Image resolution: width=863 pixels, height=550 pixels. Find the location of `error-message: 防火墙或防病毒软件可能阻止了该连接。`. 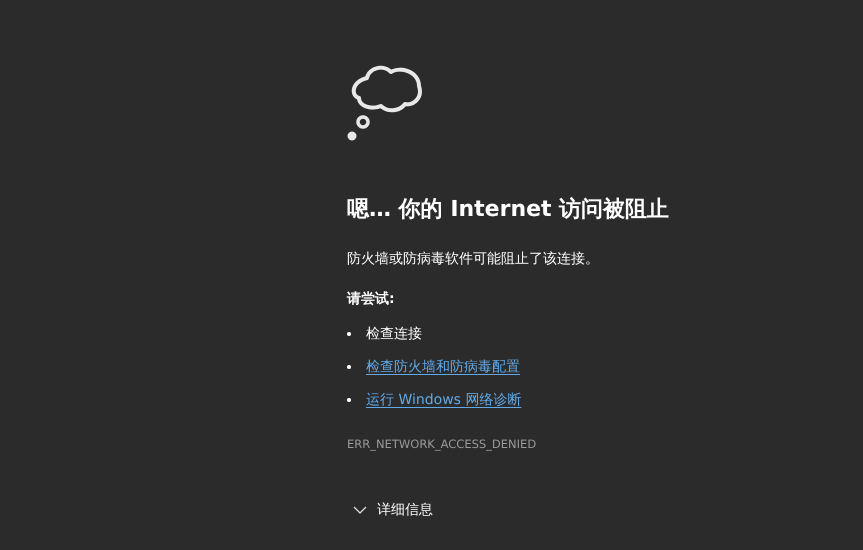

error-message: 防火墙或防病毒软件可能阻止了该连接。 is located at coordinates (473, 259).